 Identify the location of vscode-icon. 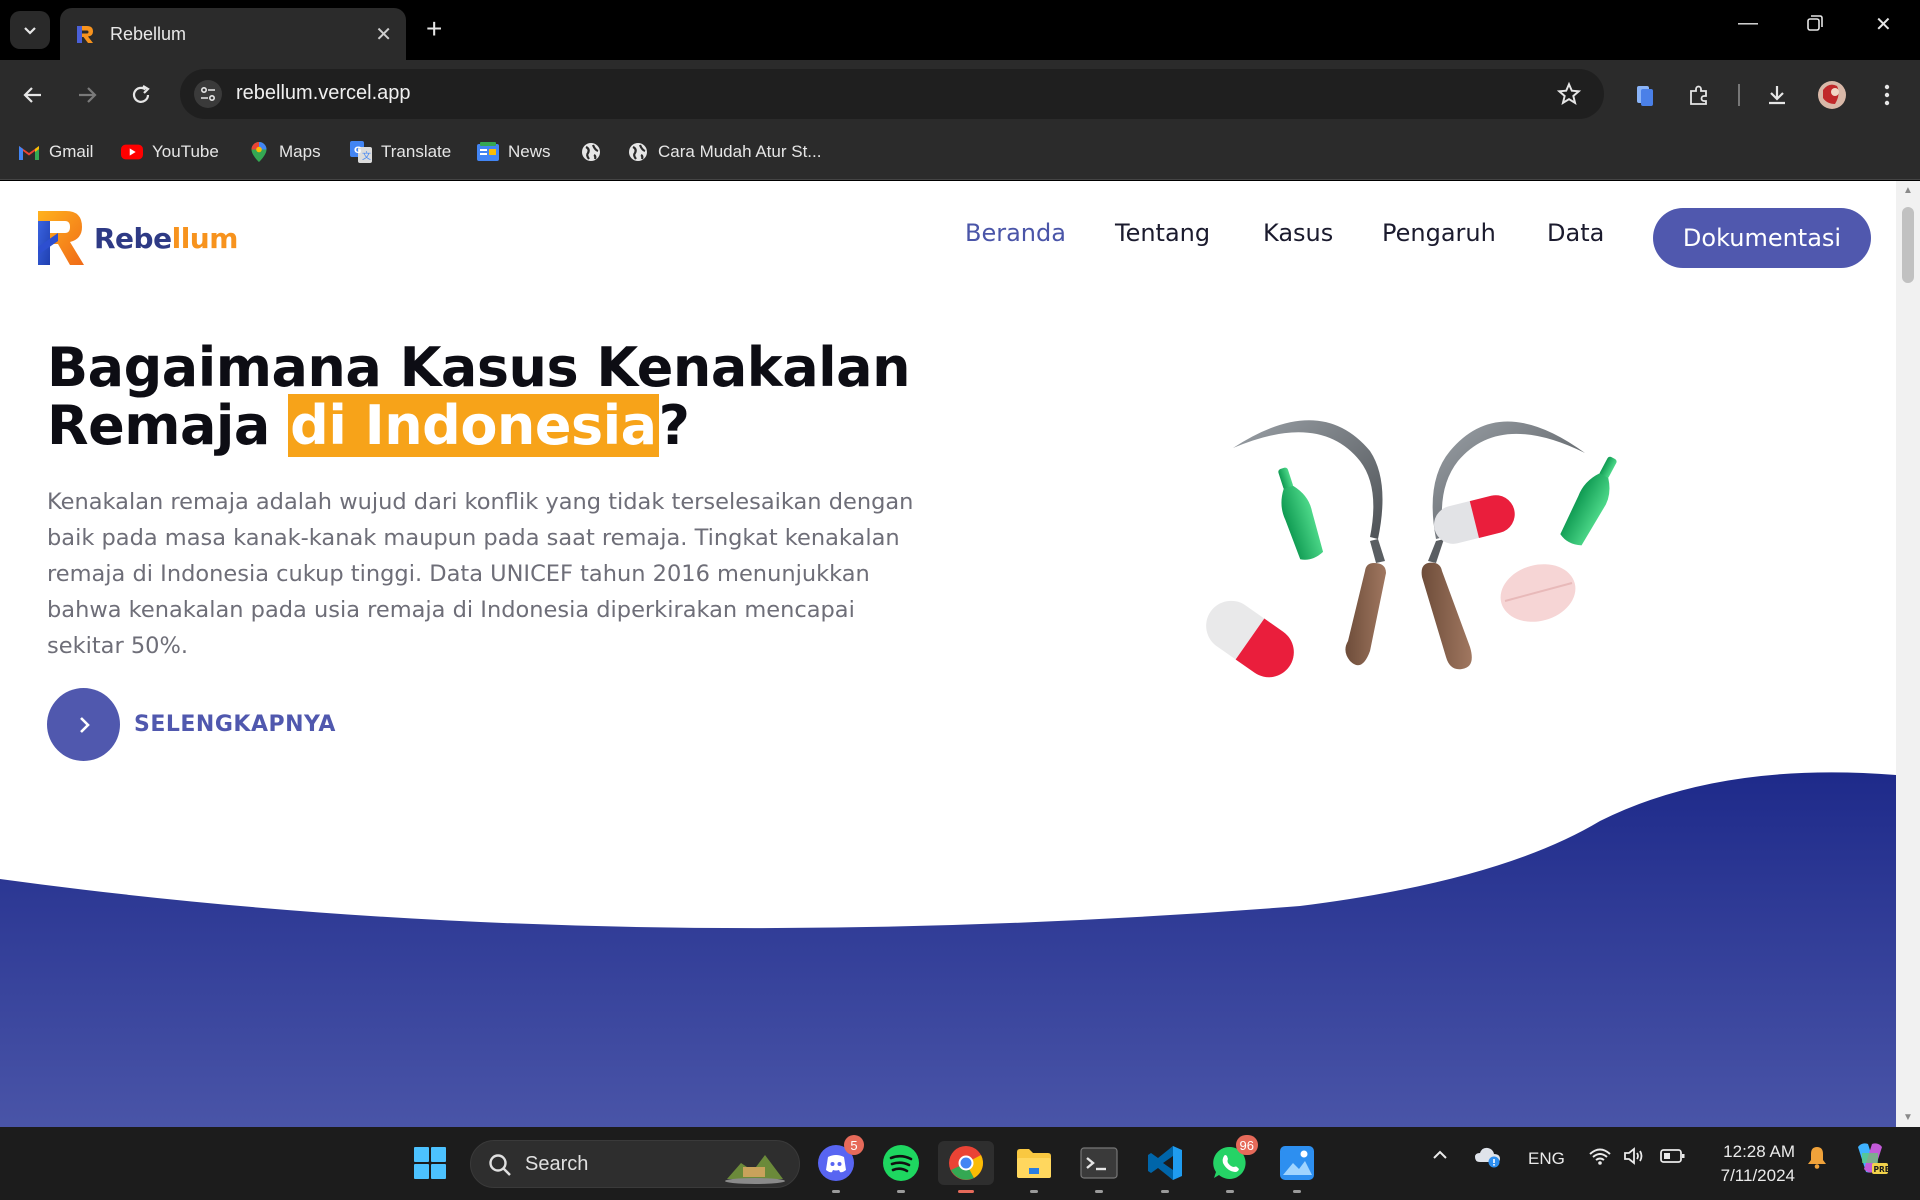
(1165, 1167).